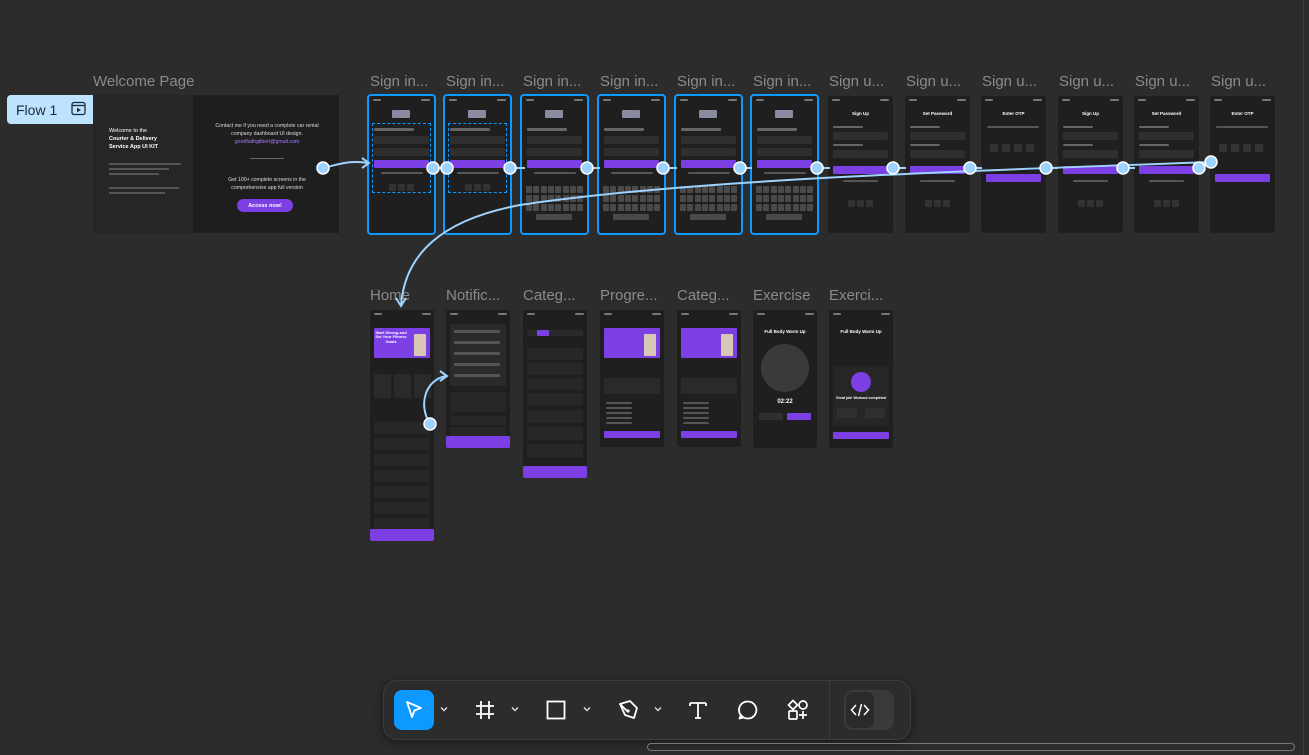 The image size is (1309, 755). I want to click on hotspot-selection, so click(401, 158).